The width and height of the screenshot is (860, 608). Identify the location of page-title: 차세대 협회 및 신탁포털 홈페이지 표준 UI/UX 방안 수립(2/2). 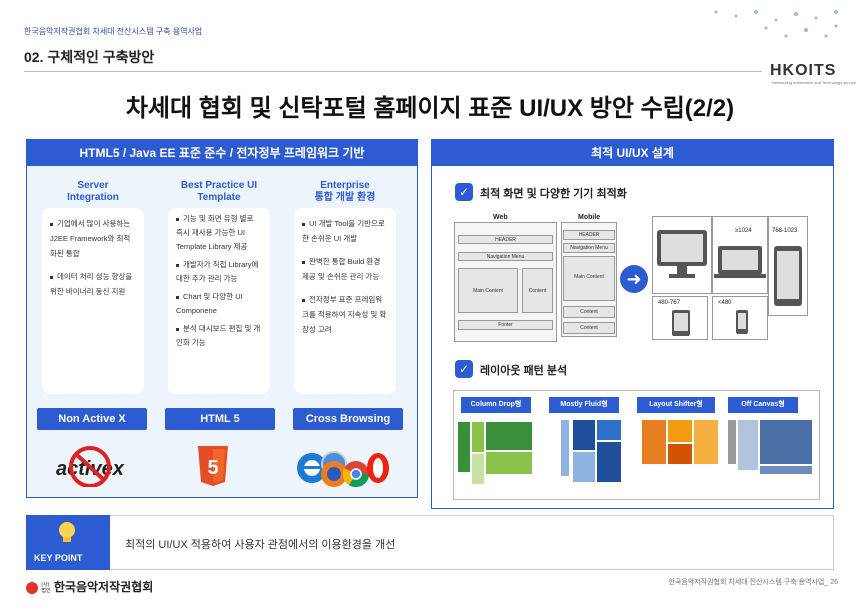
(430, 108).